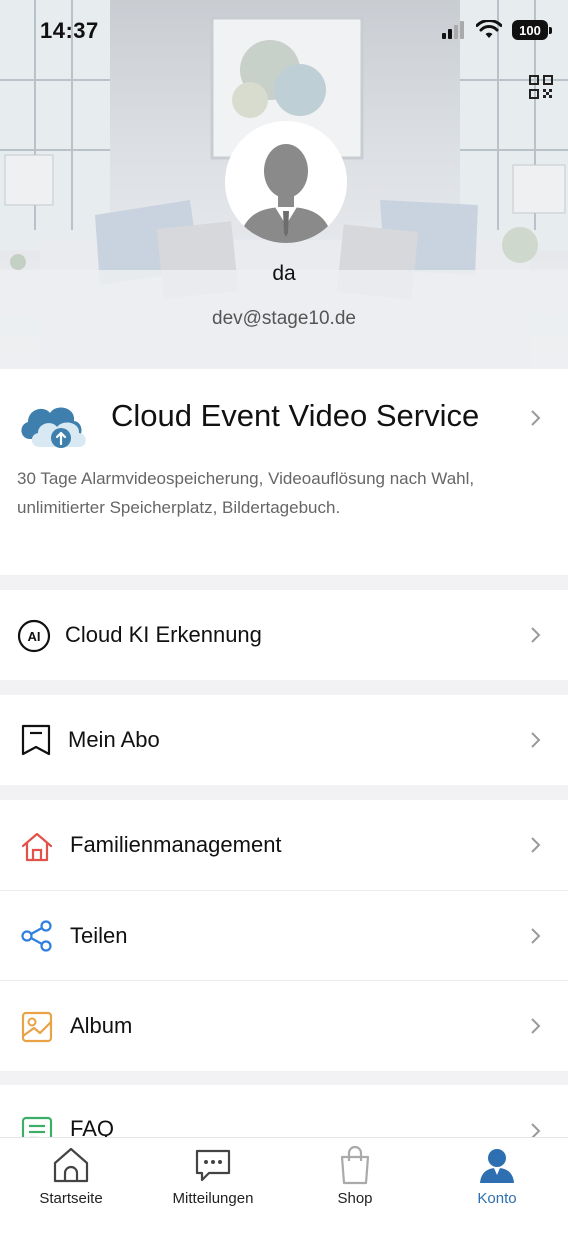 The image size is (568, 1238). Describe the element at coordinates (453, 30) in the screenshot. I see `cellular-signal-icon` at that location.